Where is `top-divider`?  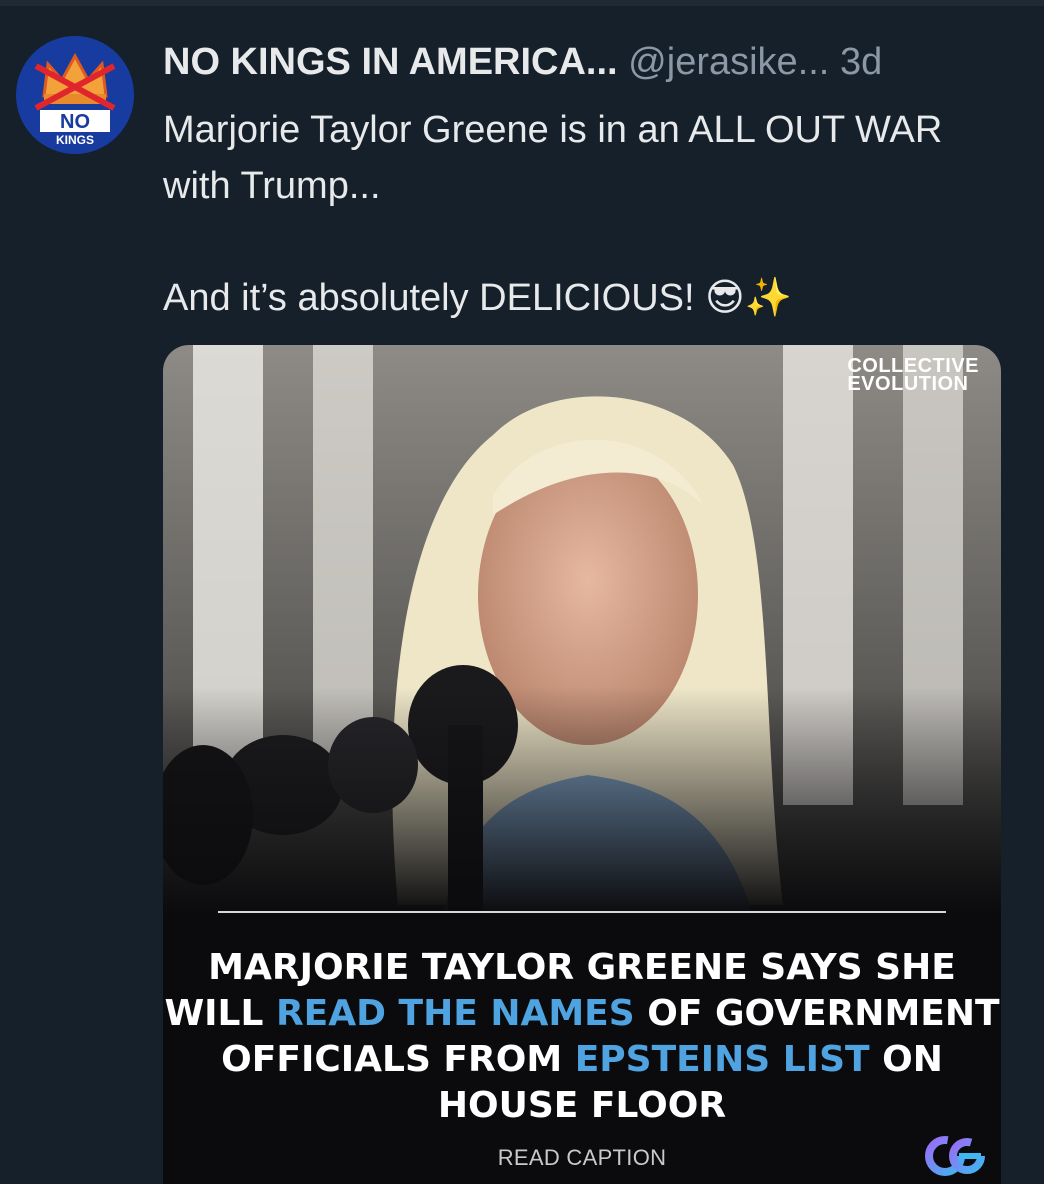 top-divider is located at coordinates (522, 3).